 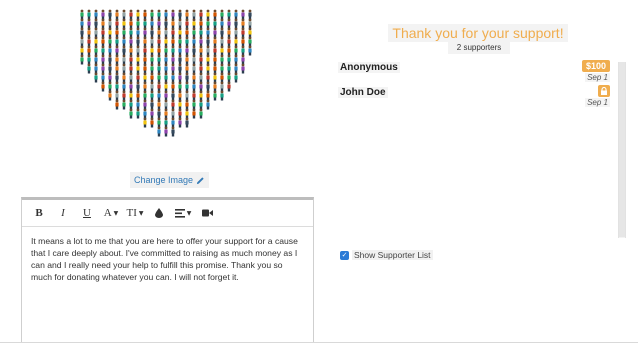 I want to click on supporter-name: John Doe, so click(x=363, y=92).